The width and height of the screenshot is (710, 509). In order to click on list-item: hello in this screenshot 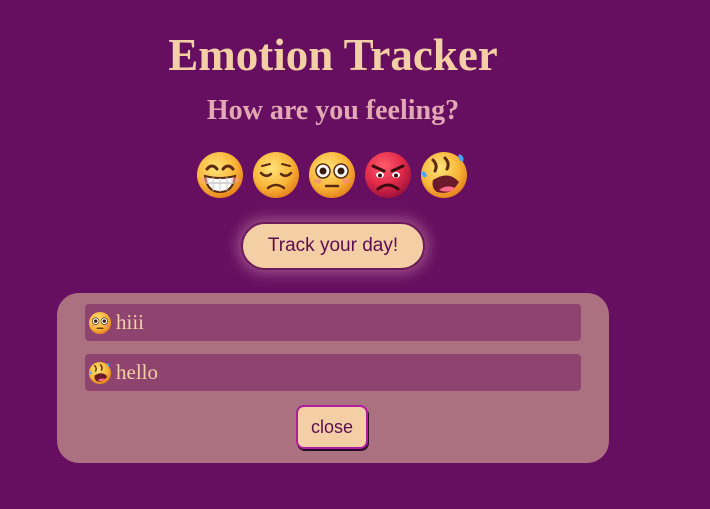, I will do `click(333, 372)`.